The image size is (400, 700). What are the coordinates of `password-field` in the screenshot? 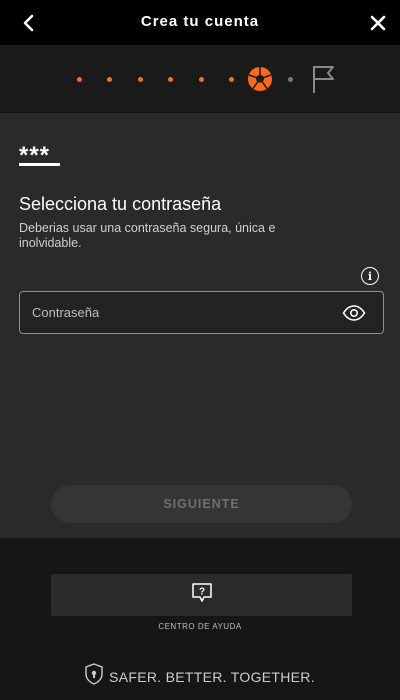 It's located at (201, 312).